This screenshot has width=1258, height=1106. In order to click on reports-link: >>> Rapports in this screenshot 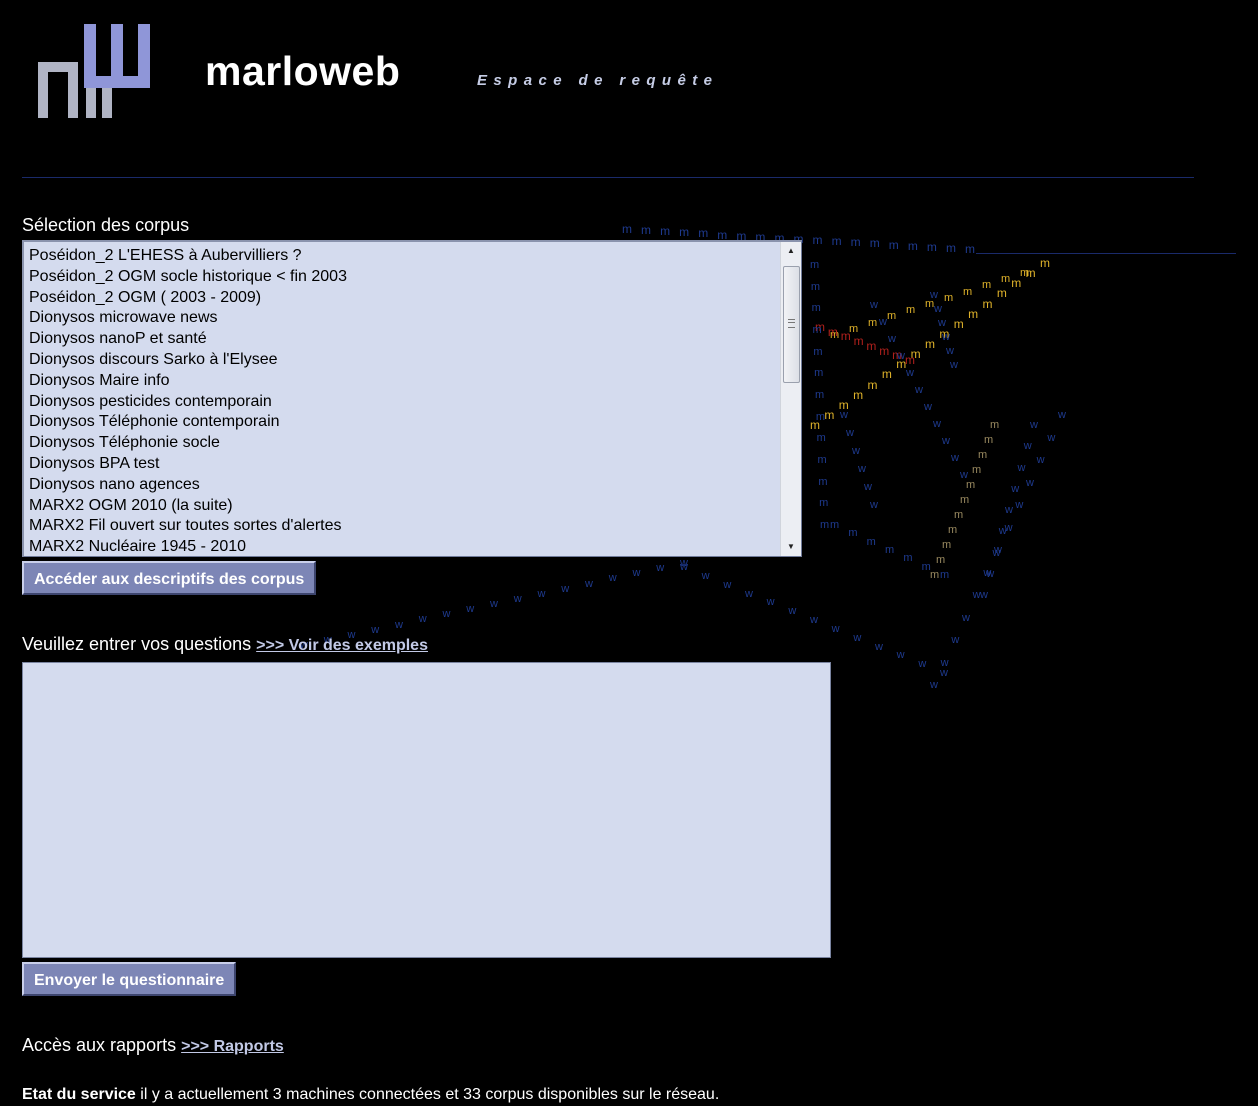, I will do `click(232, 1046)`.